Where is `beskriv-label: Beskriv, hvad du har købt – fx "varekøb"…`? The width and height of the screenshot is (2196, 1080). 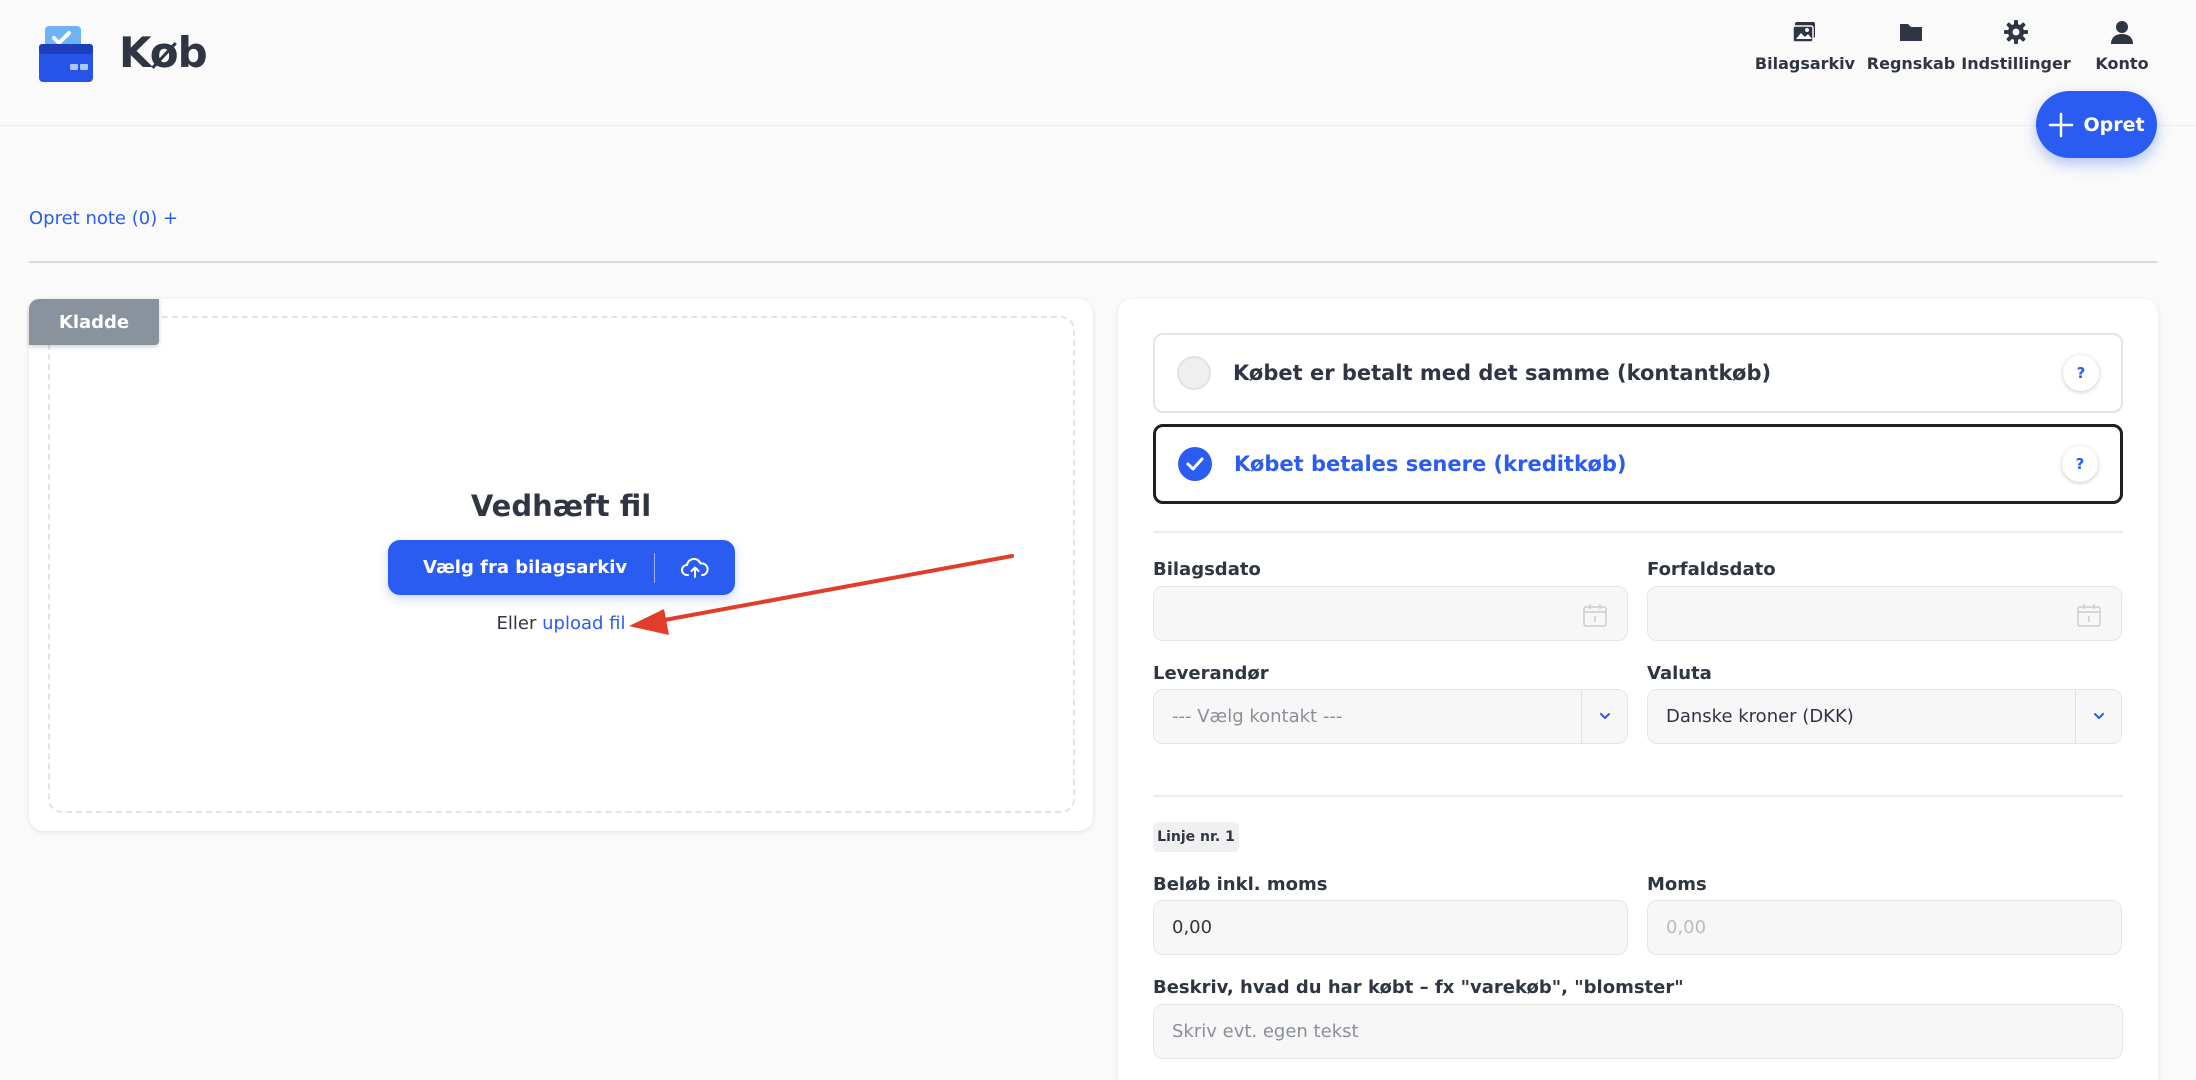 beskriv-label: Beskriv, hvad du har købt – fx "varekøb"… is located at coordinates (1418, 987).